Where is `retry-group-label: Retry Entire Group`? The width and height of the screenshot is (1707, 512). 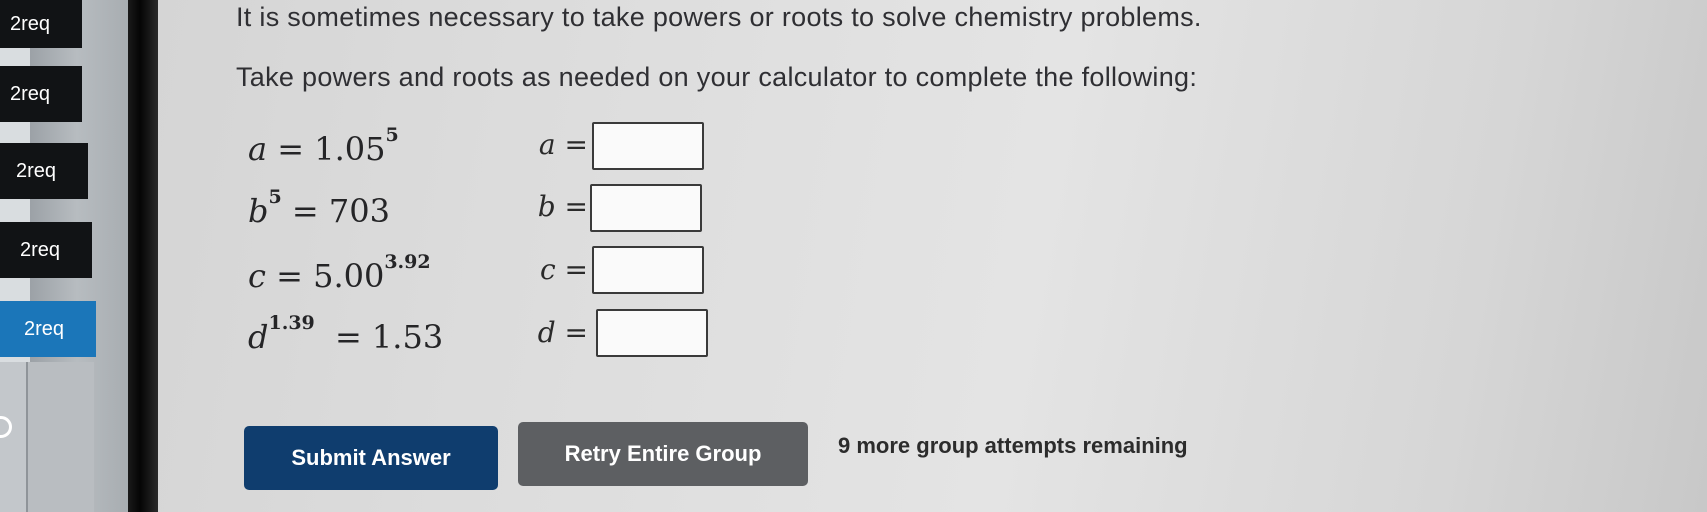
retry-group-label: Retry Entire Group is located at coordinates (663, 453).